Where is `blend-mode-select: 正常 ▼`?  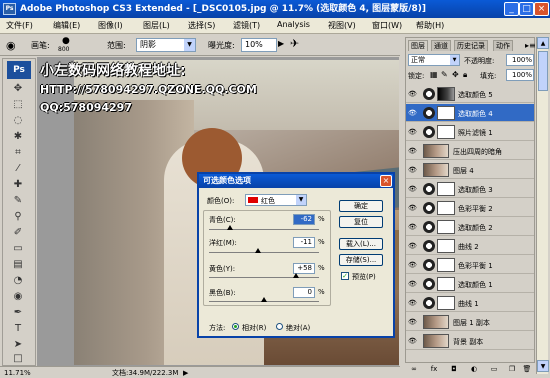
blend-mode-select: 正常 ▼ is located at coordinates (434, 60).